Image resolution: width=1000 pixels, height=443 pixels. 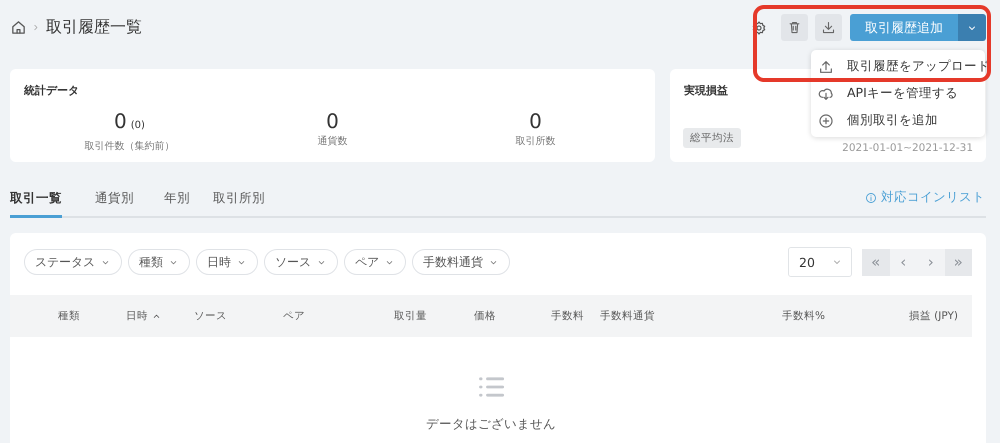 I want to click on tab: 年別, so click(x=177, y=204).